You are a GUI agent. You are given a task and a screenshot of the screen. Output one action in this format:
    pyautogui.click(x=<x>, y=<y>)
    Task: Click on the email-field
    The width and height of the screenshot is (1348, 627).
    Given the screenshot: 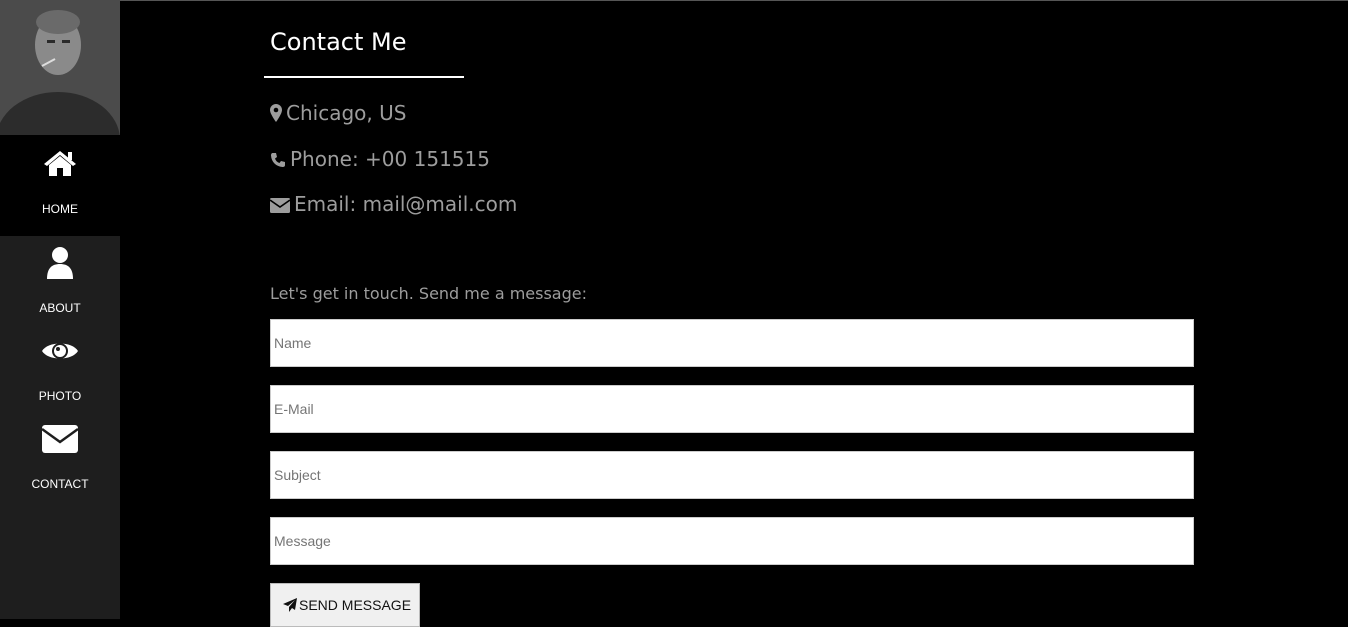 What is the action you would take?
    pyautogui.click(x=732, y=409)
    